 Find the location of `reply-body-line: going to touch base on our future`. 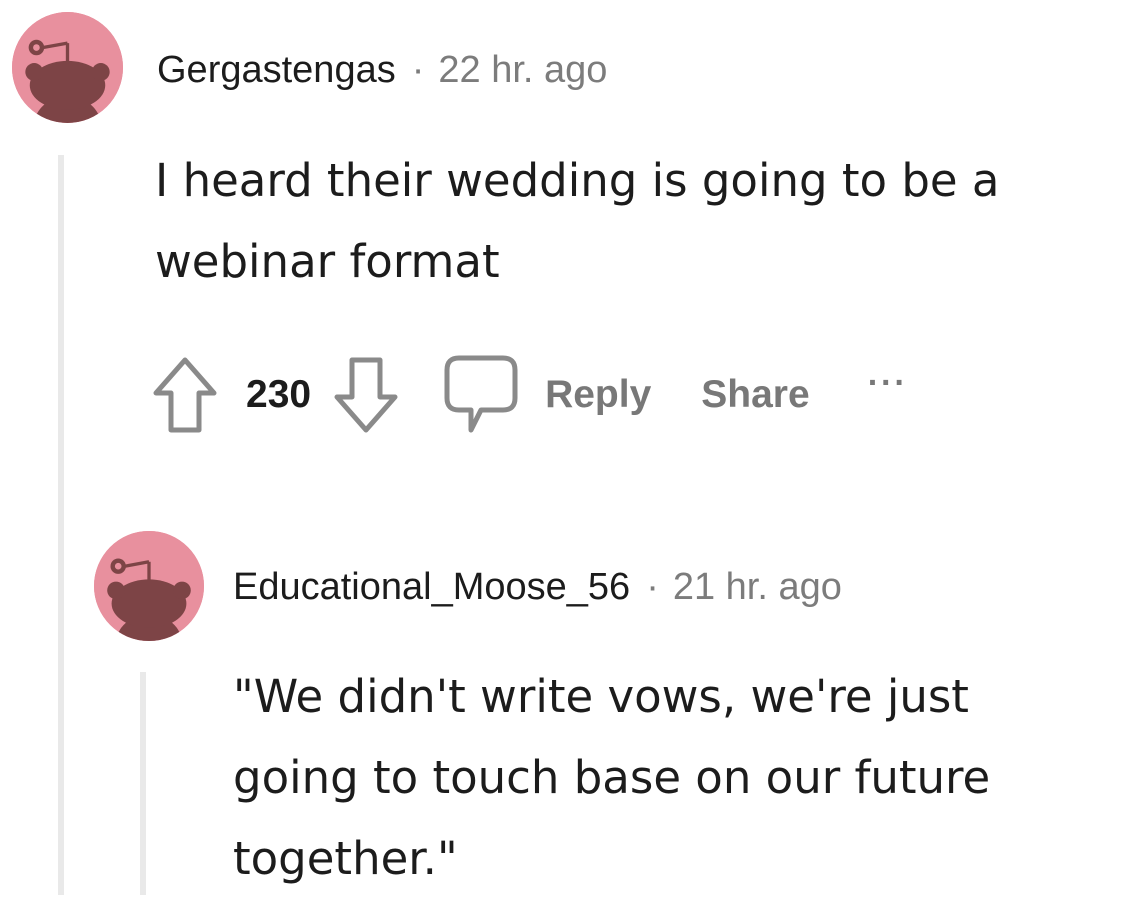

reply-body-line: going to touch base on our future is located at coordinates (612, 777).